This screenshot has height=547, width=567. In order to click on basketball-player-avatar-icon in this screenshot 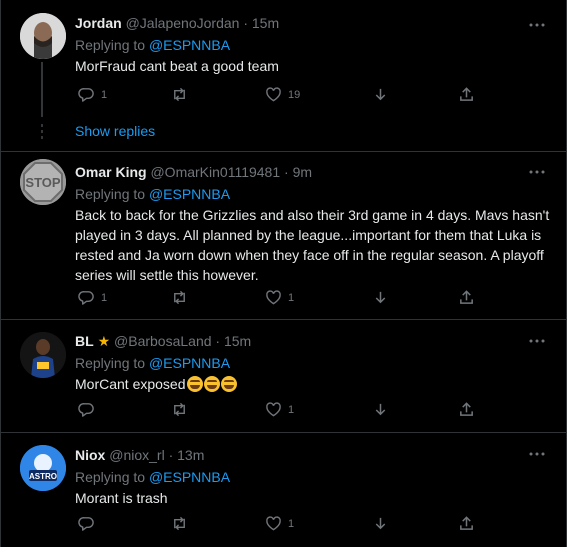, I will do `click(43, 355)`.